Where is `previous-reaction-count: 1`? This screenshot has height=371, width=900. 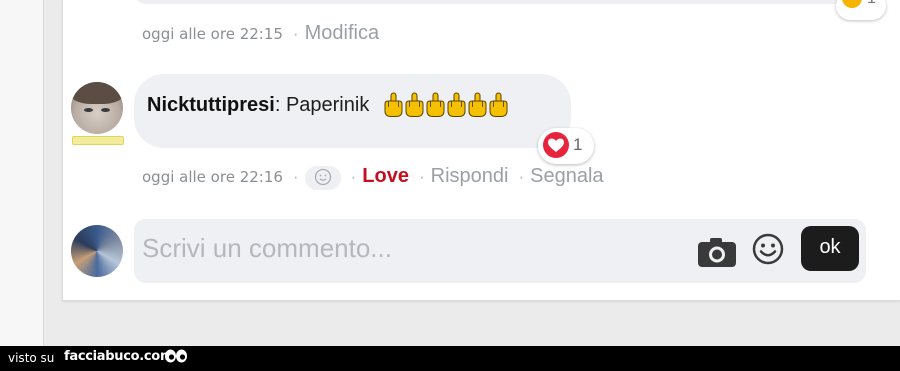
previous-reaction-count: 1 is located at coordinates (871, 4).